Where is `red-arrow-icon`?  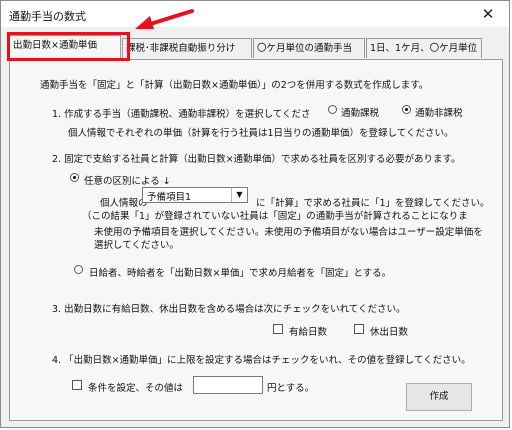 red-arrow-icon is located at coordinates (164, 19).